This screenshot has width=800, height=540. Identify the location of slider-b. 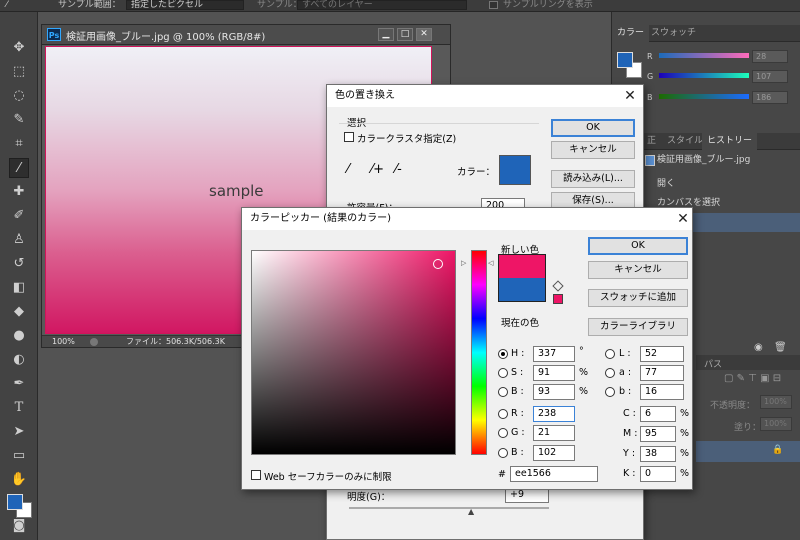
(704, 96).